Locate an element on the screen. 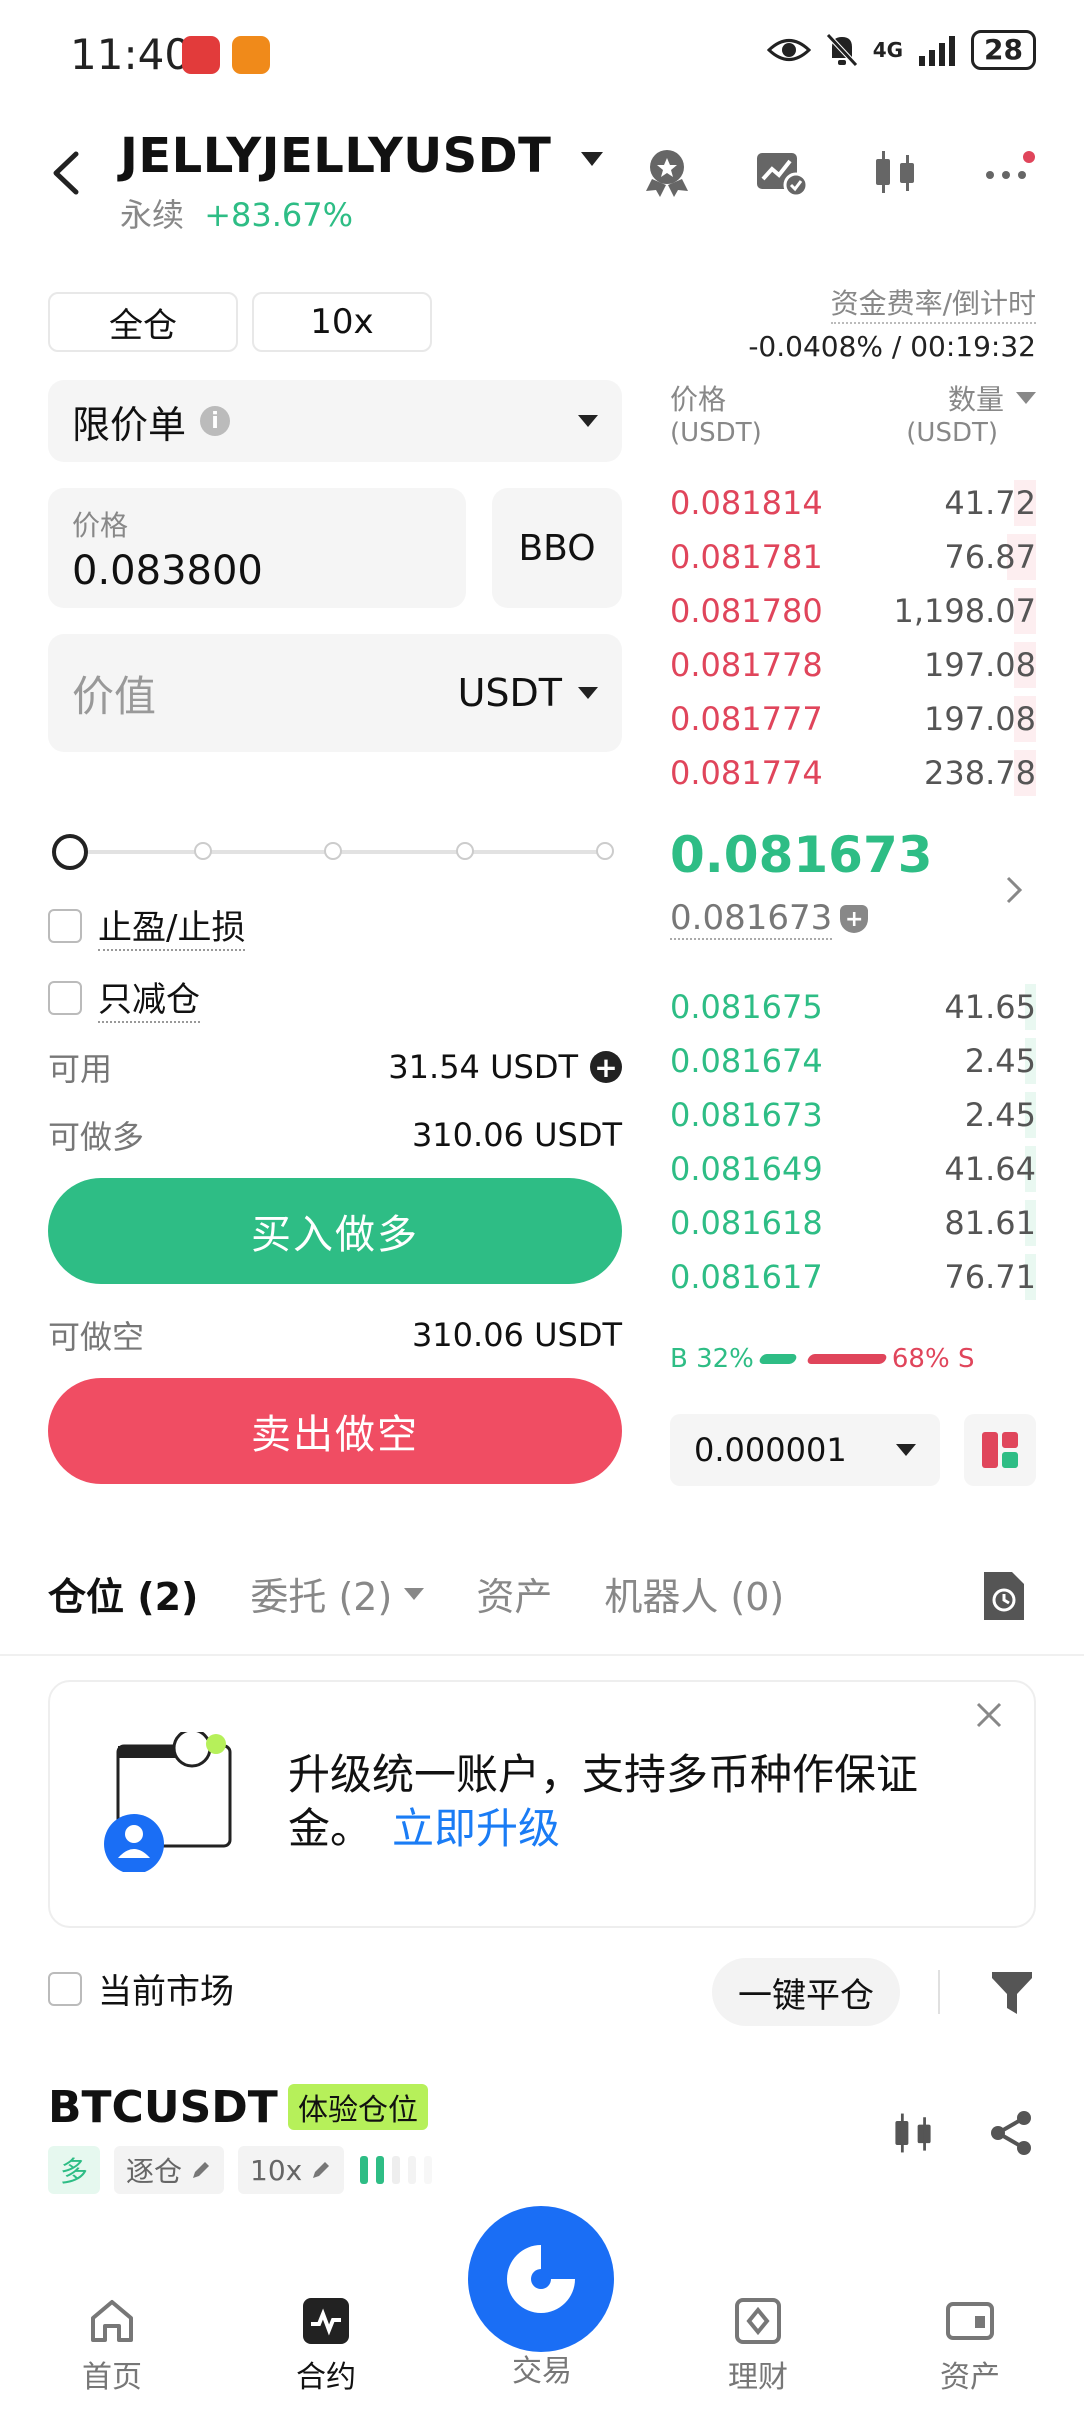  buy-long-button: 买入做多 is located at coordinates (335, 1231).